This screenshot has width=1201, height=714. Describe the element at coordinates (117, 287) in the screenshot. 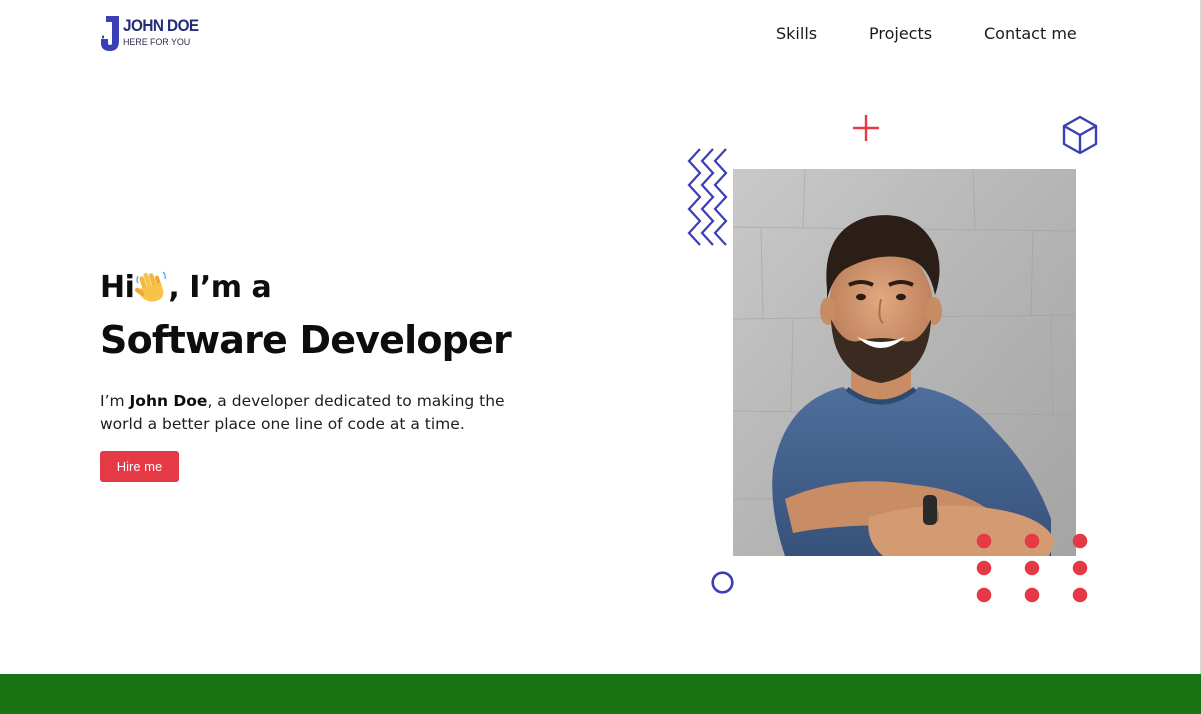

I see `greeting-prefix: Hi` at that location.